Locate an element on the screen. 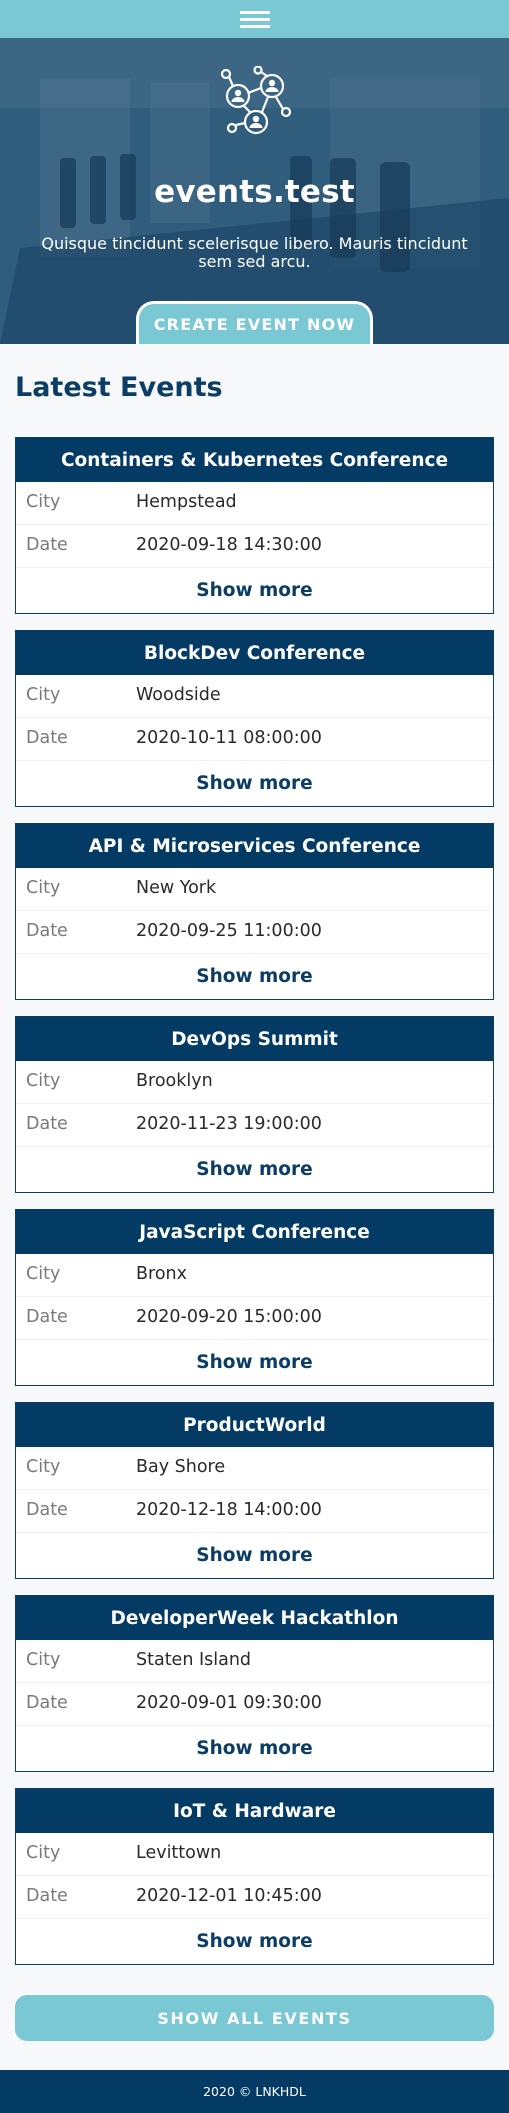  event-city-row: City Brooklyn is located at coordinates (254, 1082).